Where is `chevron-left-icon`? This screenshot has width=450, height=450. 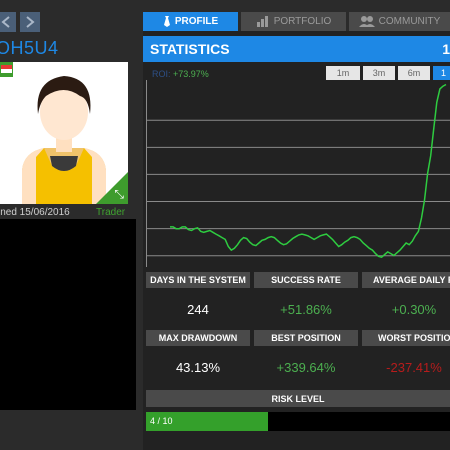 chevron-left-icon is located at coordinates (5, 22).